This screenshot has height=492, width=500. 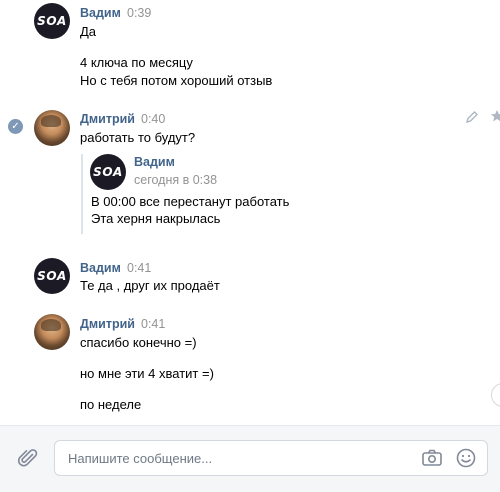 What do you see at coordinates (432, 459) in the screenshot?
I see `camera-icon` at bounding box center [432, 459].